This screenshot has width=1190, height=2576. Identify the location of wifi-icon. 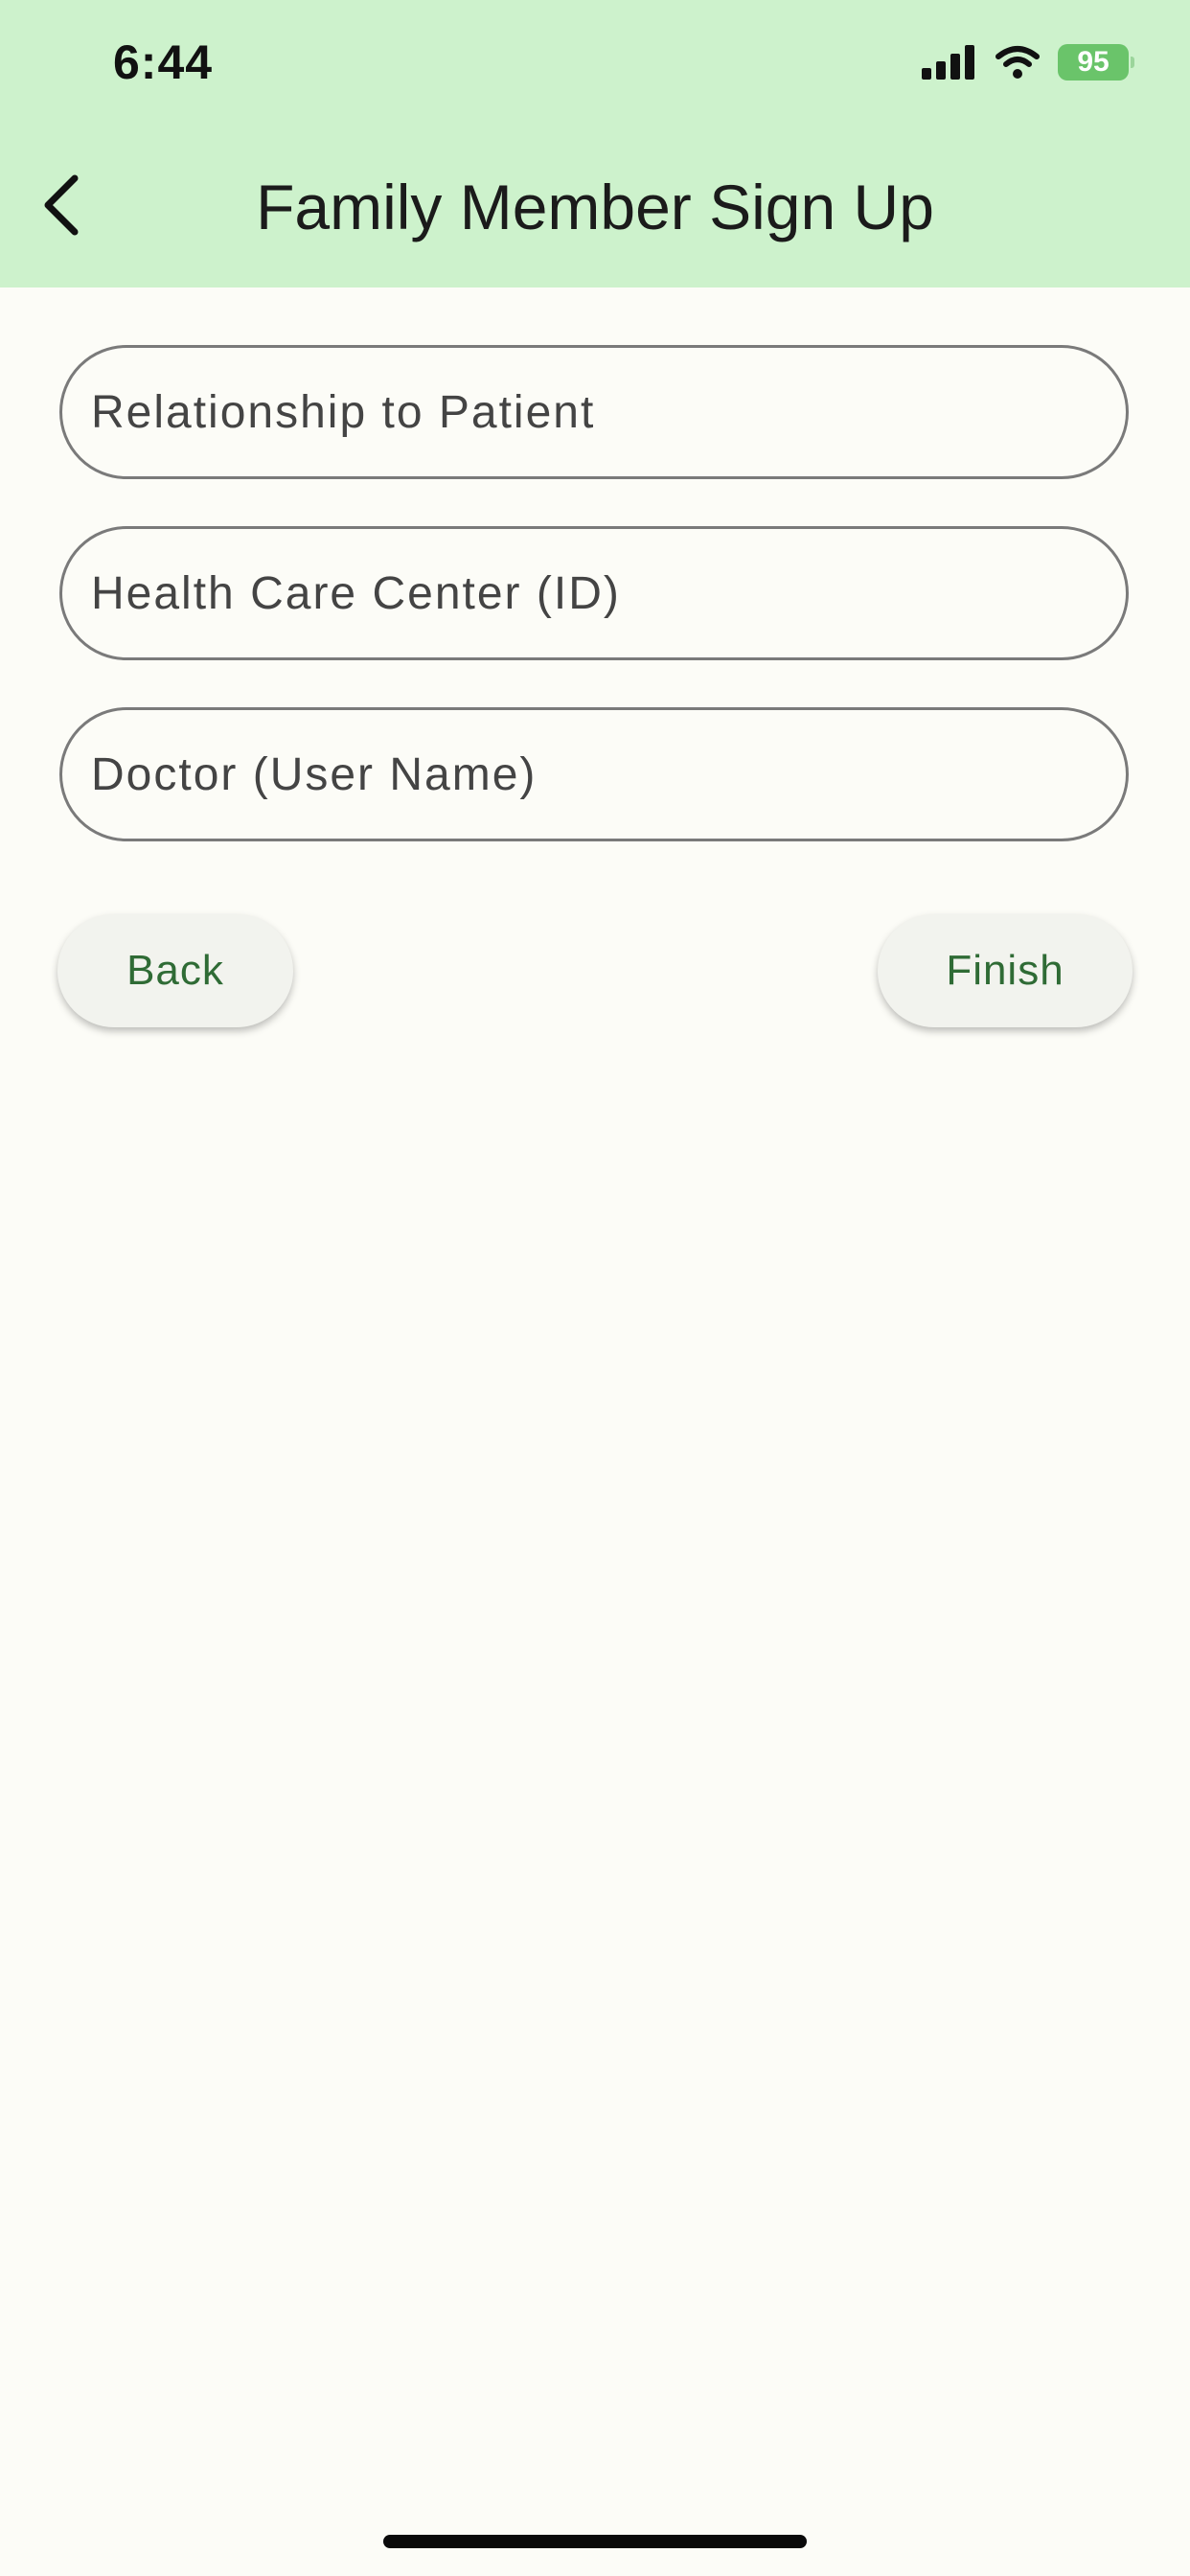
(1017, 63).